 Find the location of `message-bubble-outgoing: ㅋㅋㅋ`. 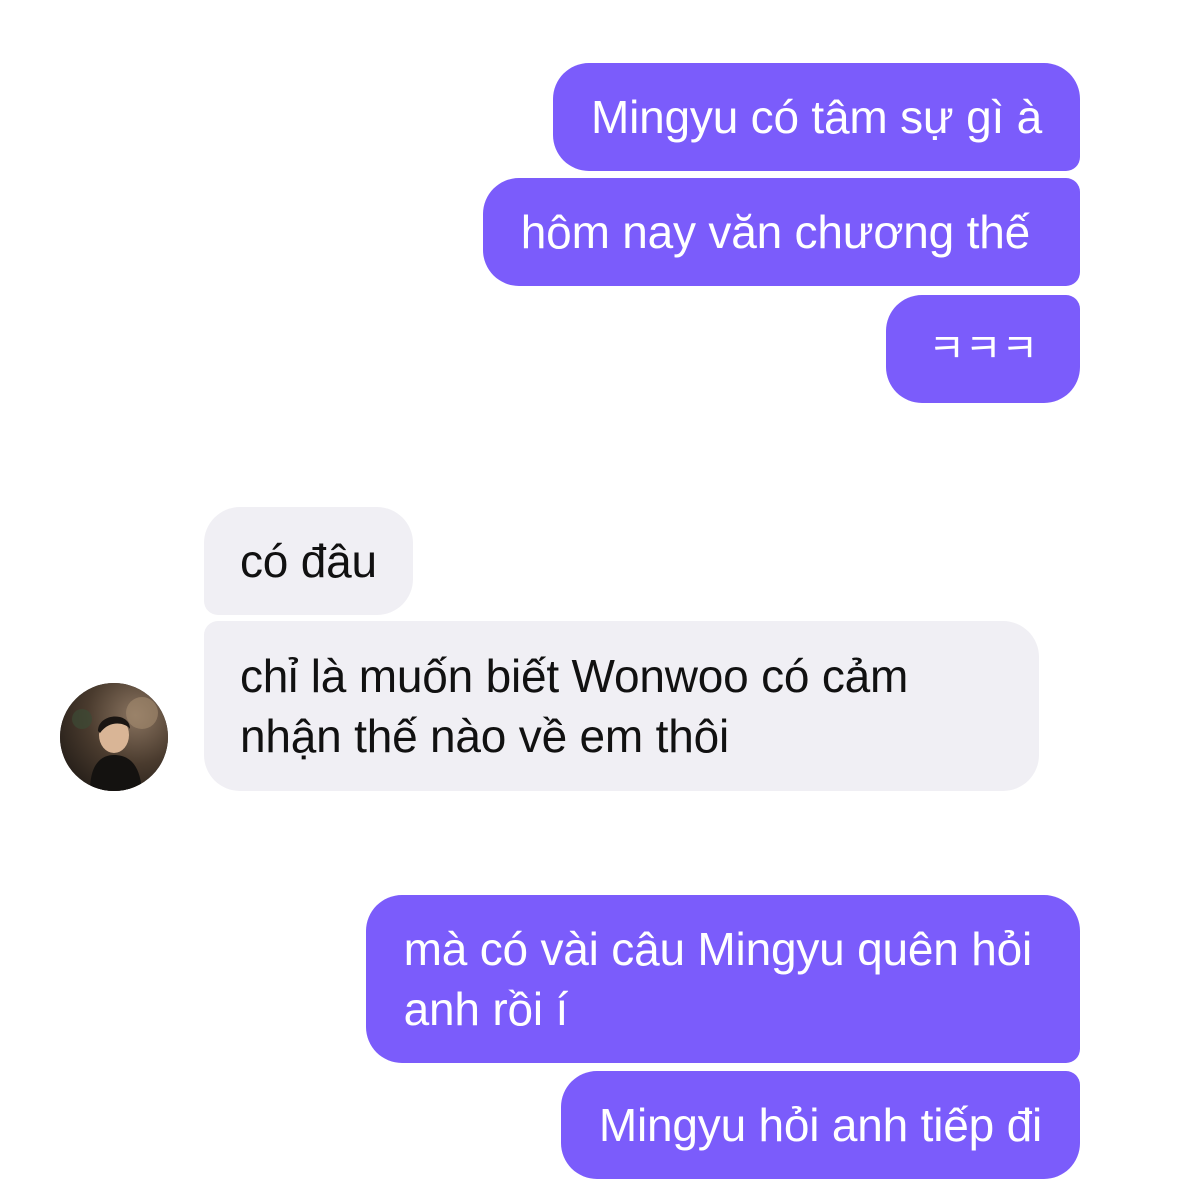

message-bubble-outgoing: ㅋㅋㅋ is located at coordinates (983, 349).